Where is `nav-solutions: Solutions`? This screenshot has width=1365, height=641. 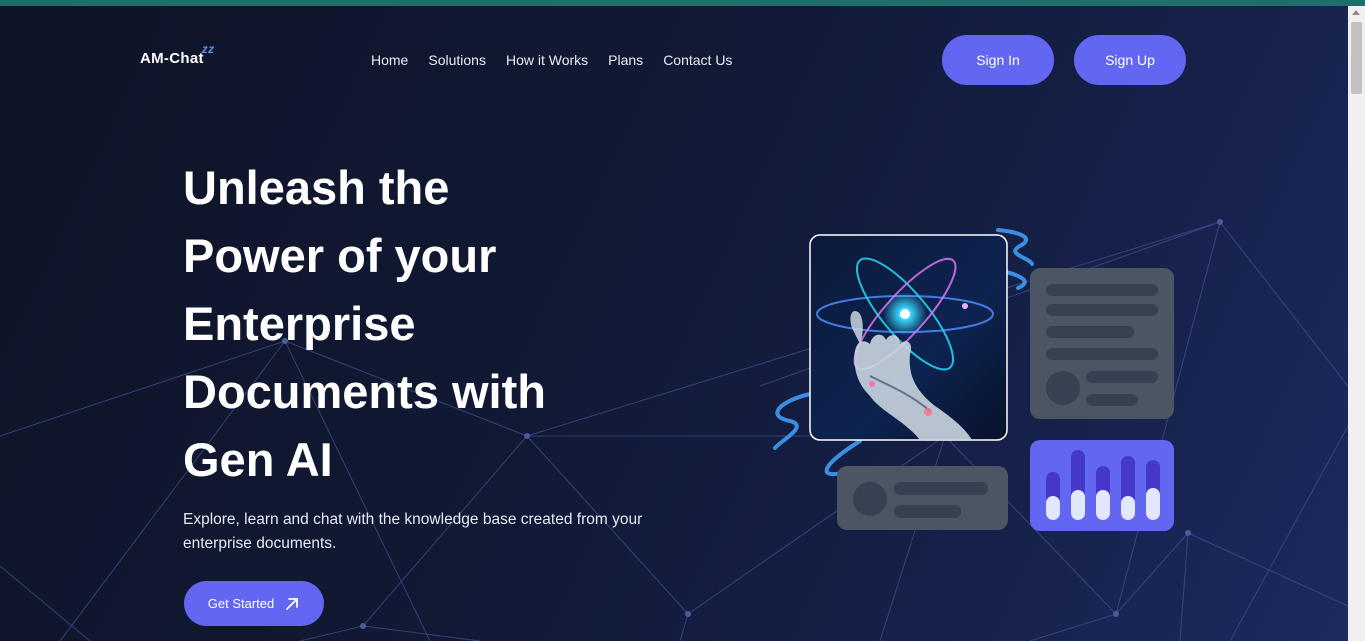
nav-solutions: Solutions is located at coordinates (457, 60).